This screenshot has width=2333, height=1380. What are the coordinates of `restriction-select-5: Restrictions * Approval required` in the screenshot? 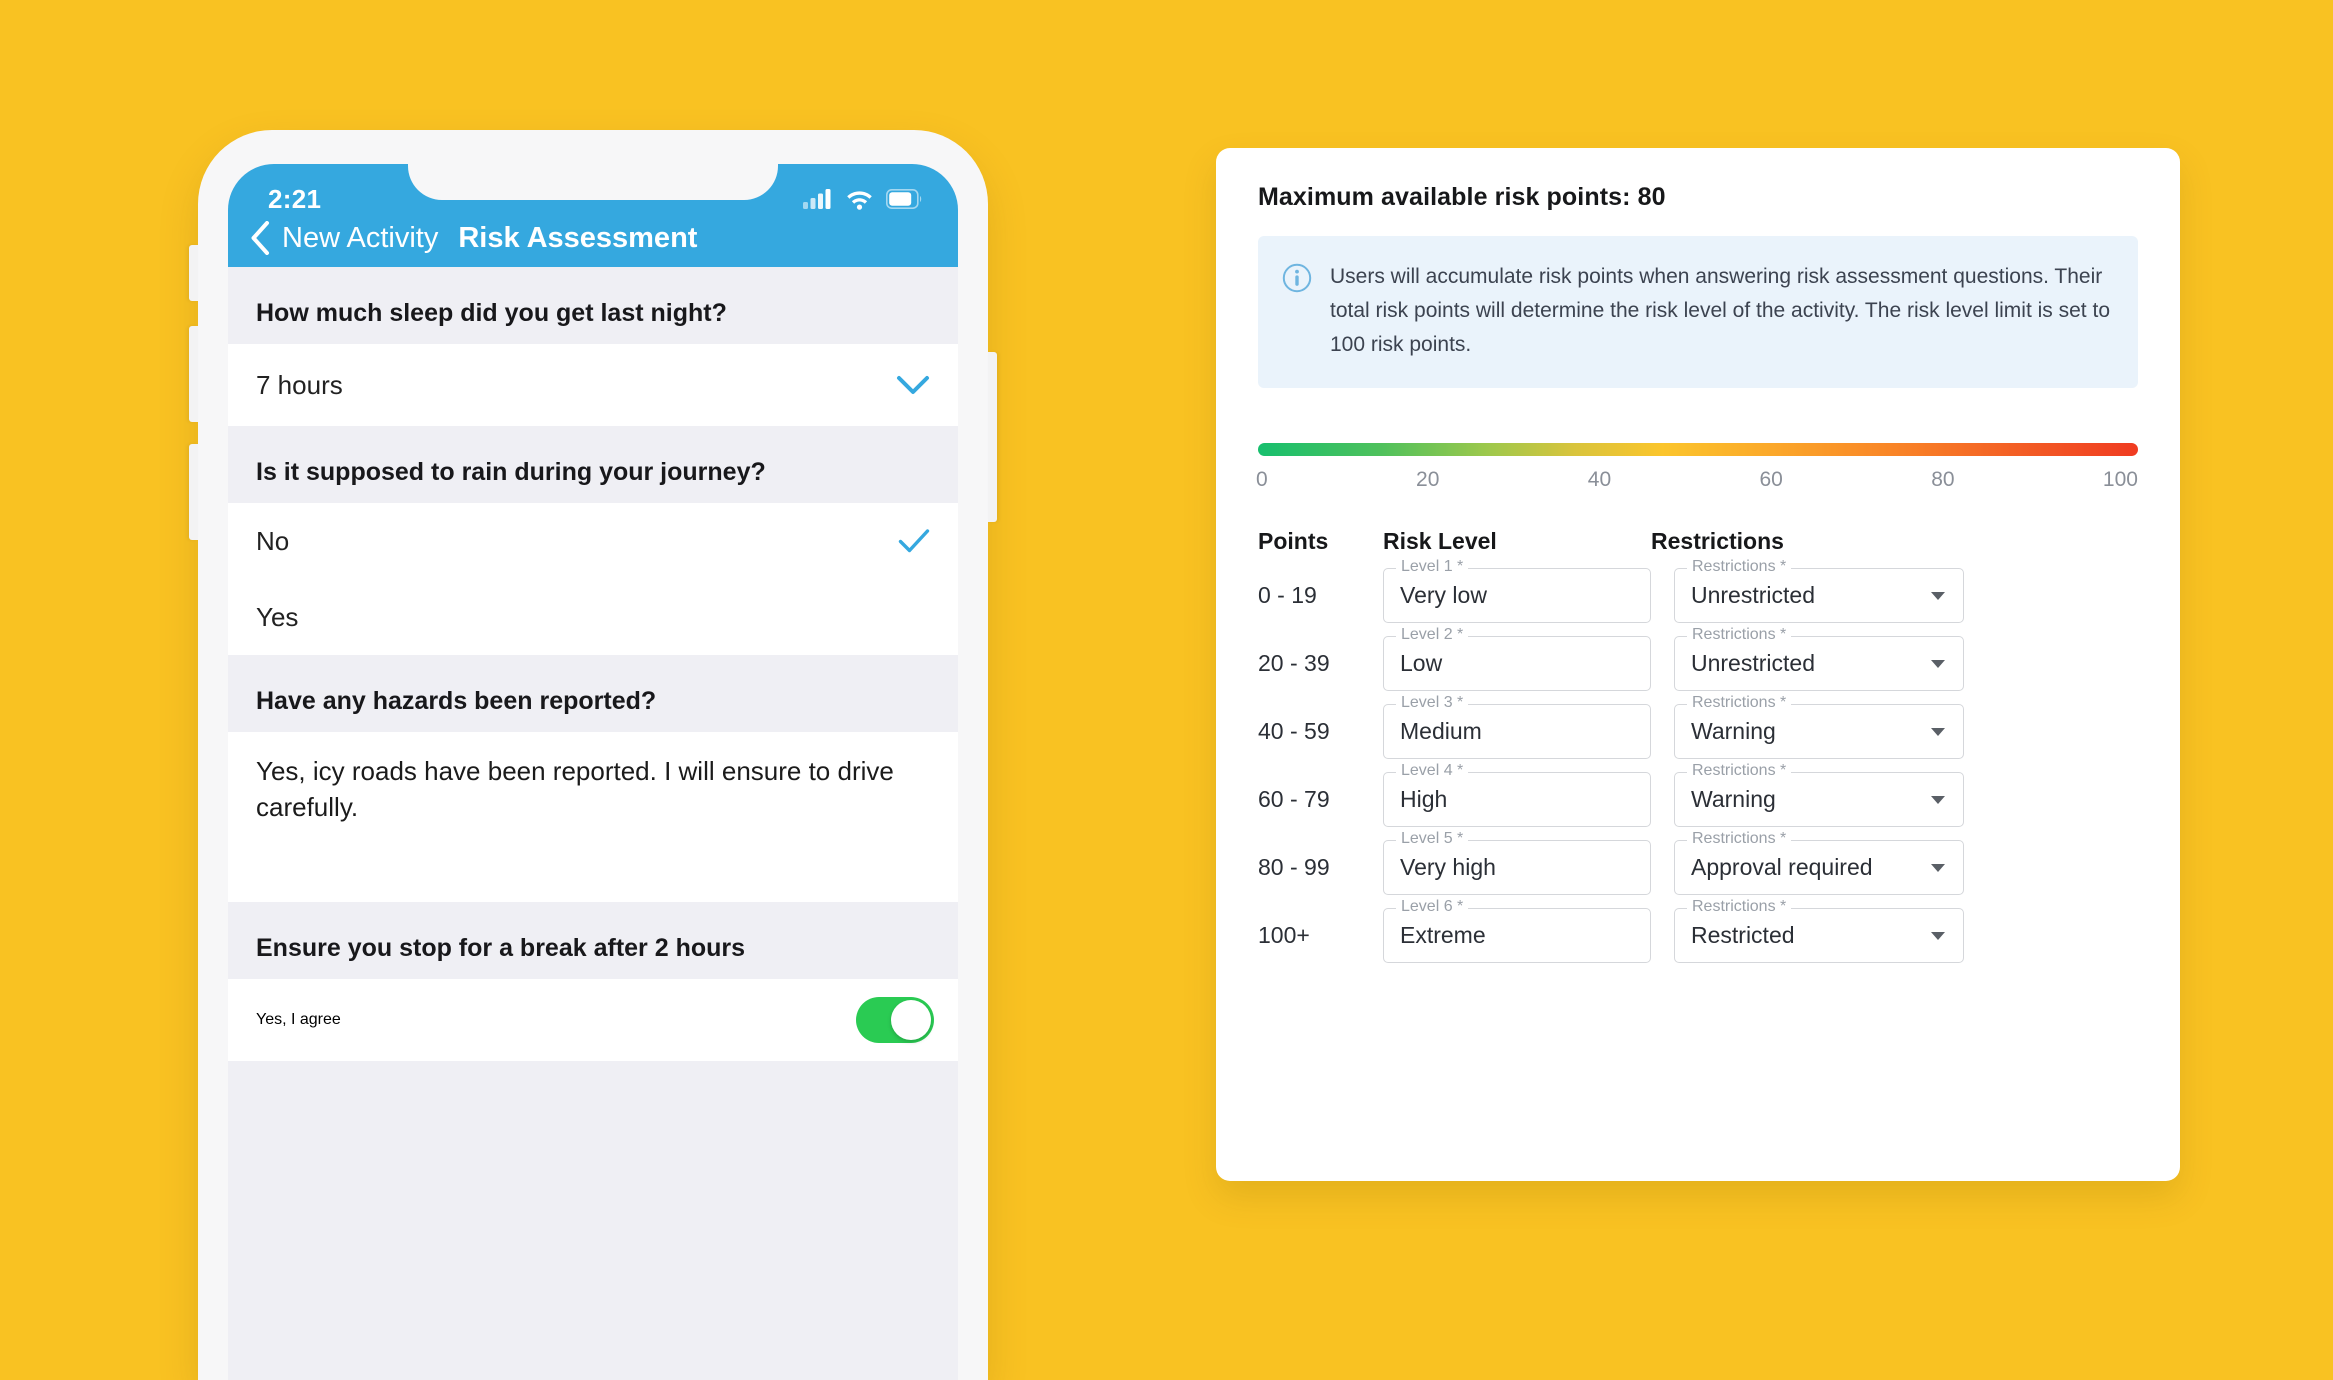 It's located at (1819, 863).